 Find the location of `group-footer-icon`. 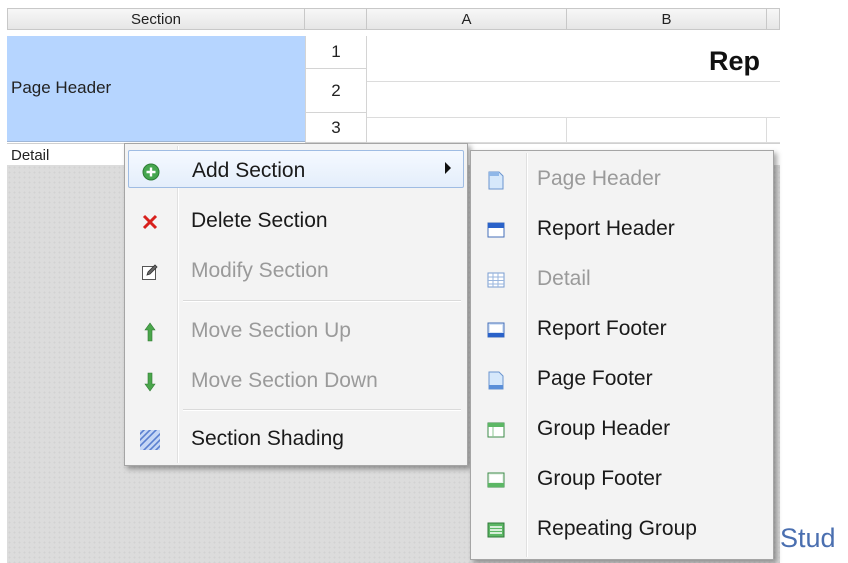

group-footer-icon is located at coordinates (496, 480).